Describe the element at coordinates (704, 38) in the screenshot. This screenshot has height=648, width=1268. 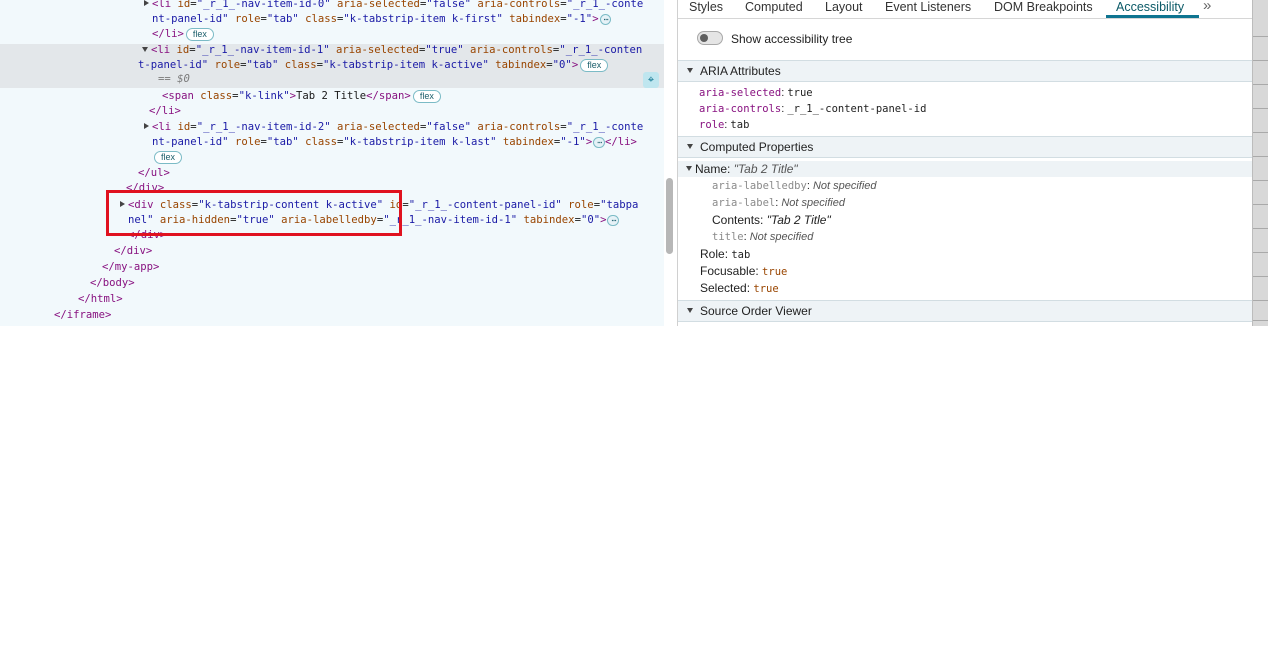
I see `toggle-knob` at that location.